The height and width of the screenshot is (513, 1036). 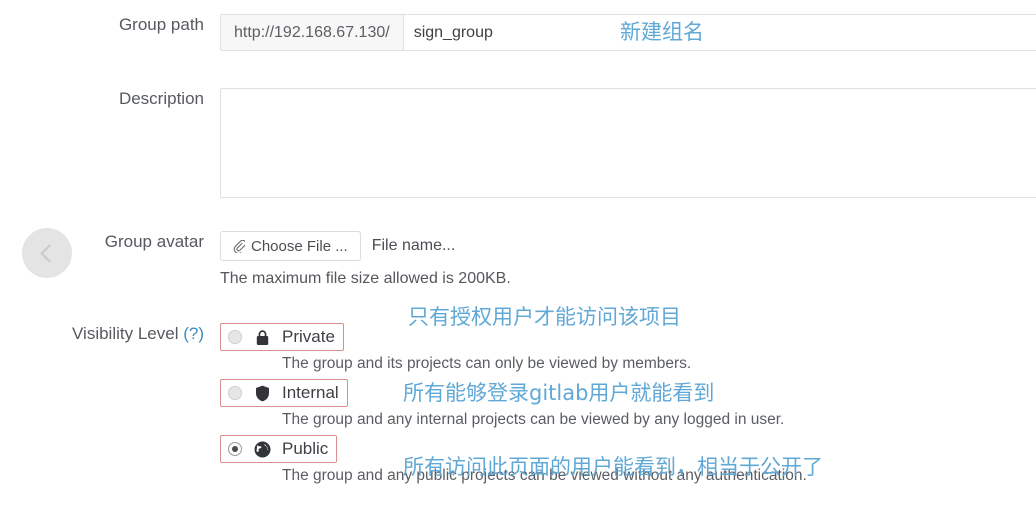 What do you see at coordinates (308, 336) in the screenshot?
I see `visibility-private-label: Private` at bounding box center [308, 336].